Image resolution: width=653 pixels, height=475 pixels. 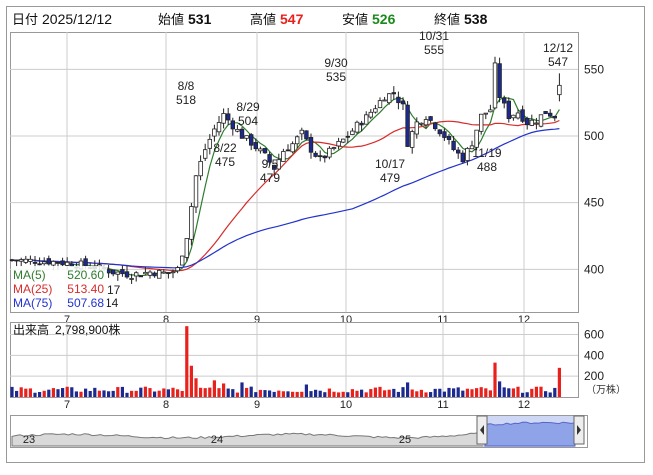 What do you see at coordinates (384, 19) in the screenshot?
I see `low-value: 526` at bounding box center [384, 19].